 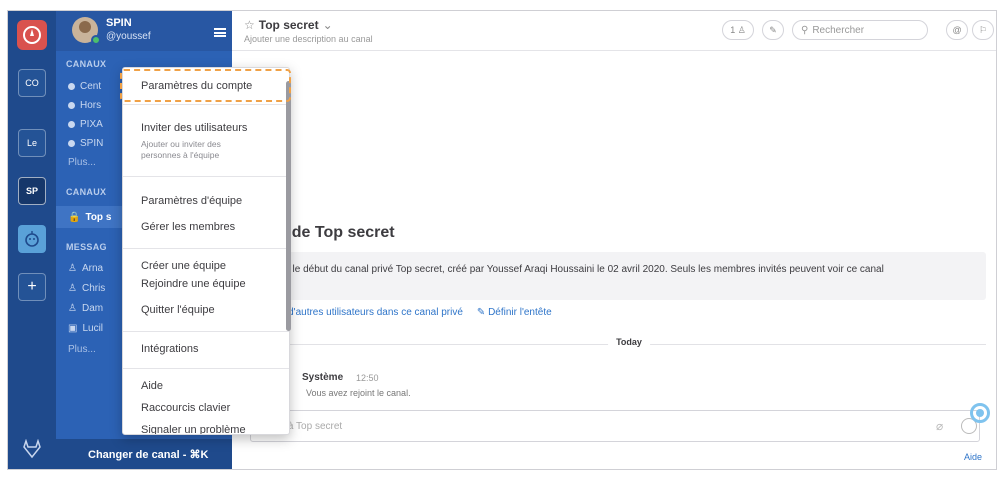 I want to click on pin-button: ✎, so click(x=773, y=30).